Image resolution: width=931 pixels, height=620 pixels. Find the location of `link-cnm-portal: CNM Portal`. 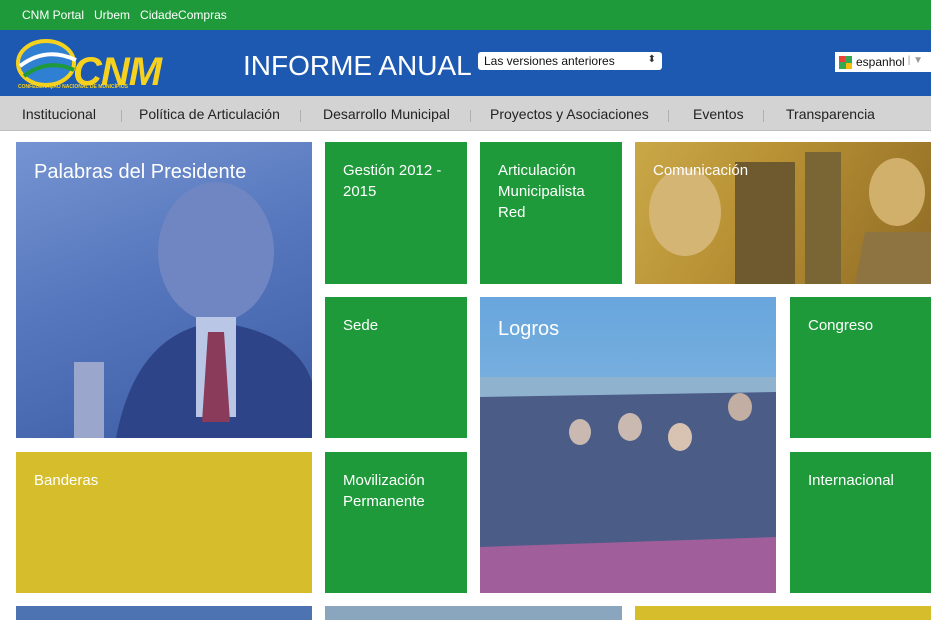

link-cnm-portal: CNM Portal is located at coordinates (53, 15).